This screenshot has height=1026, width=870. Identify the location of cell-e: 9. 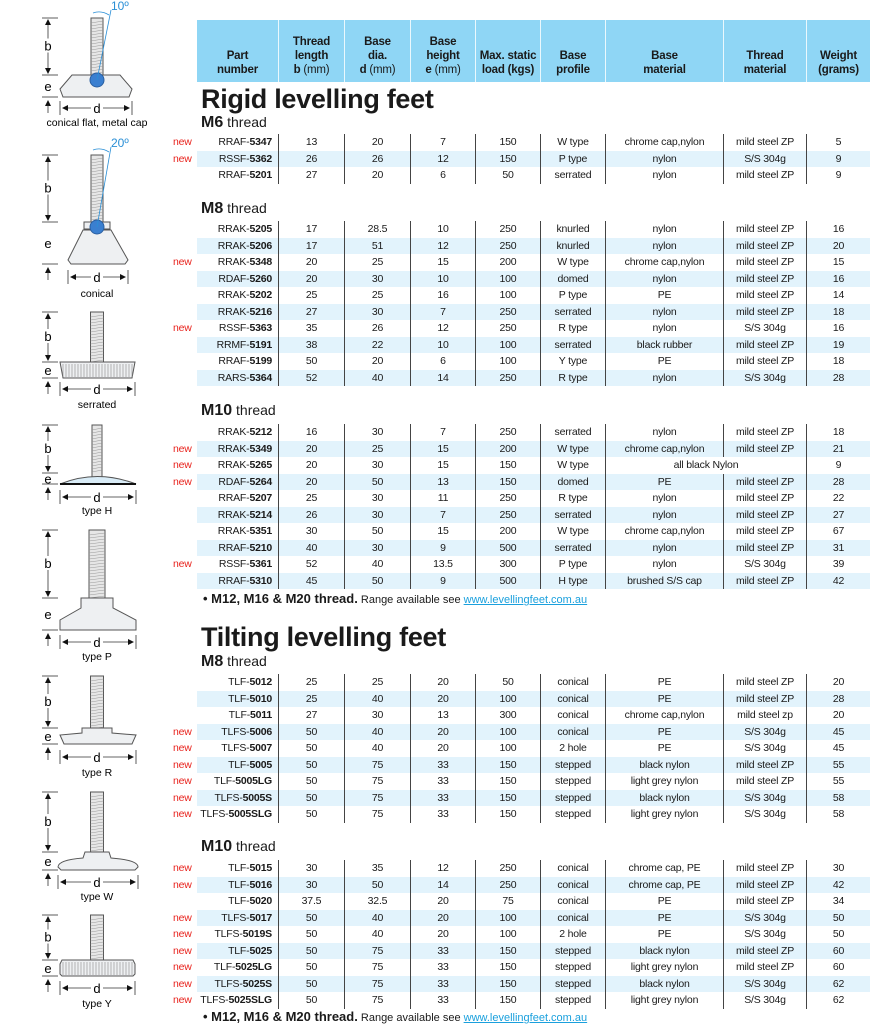
(443, 580).